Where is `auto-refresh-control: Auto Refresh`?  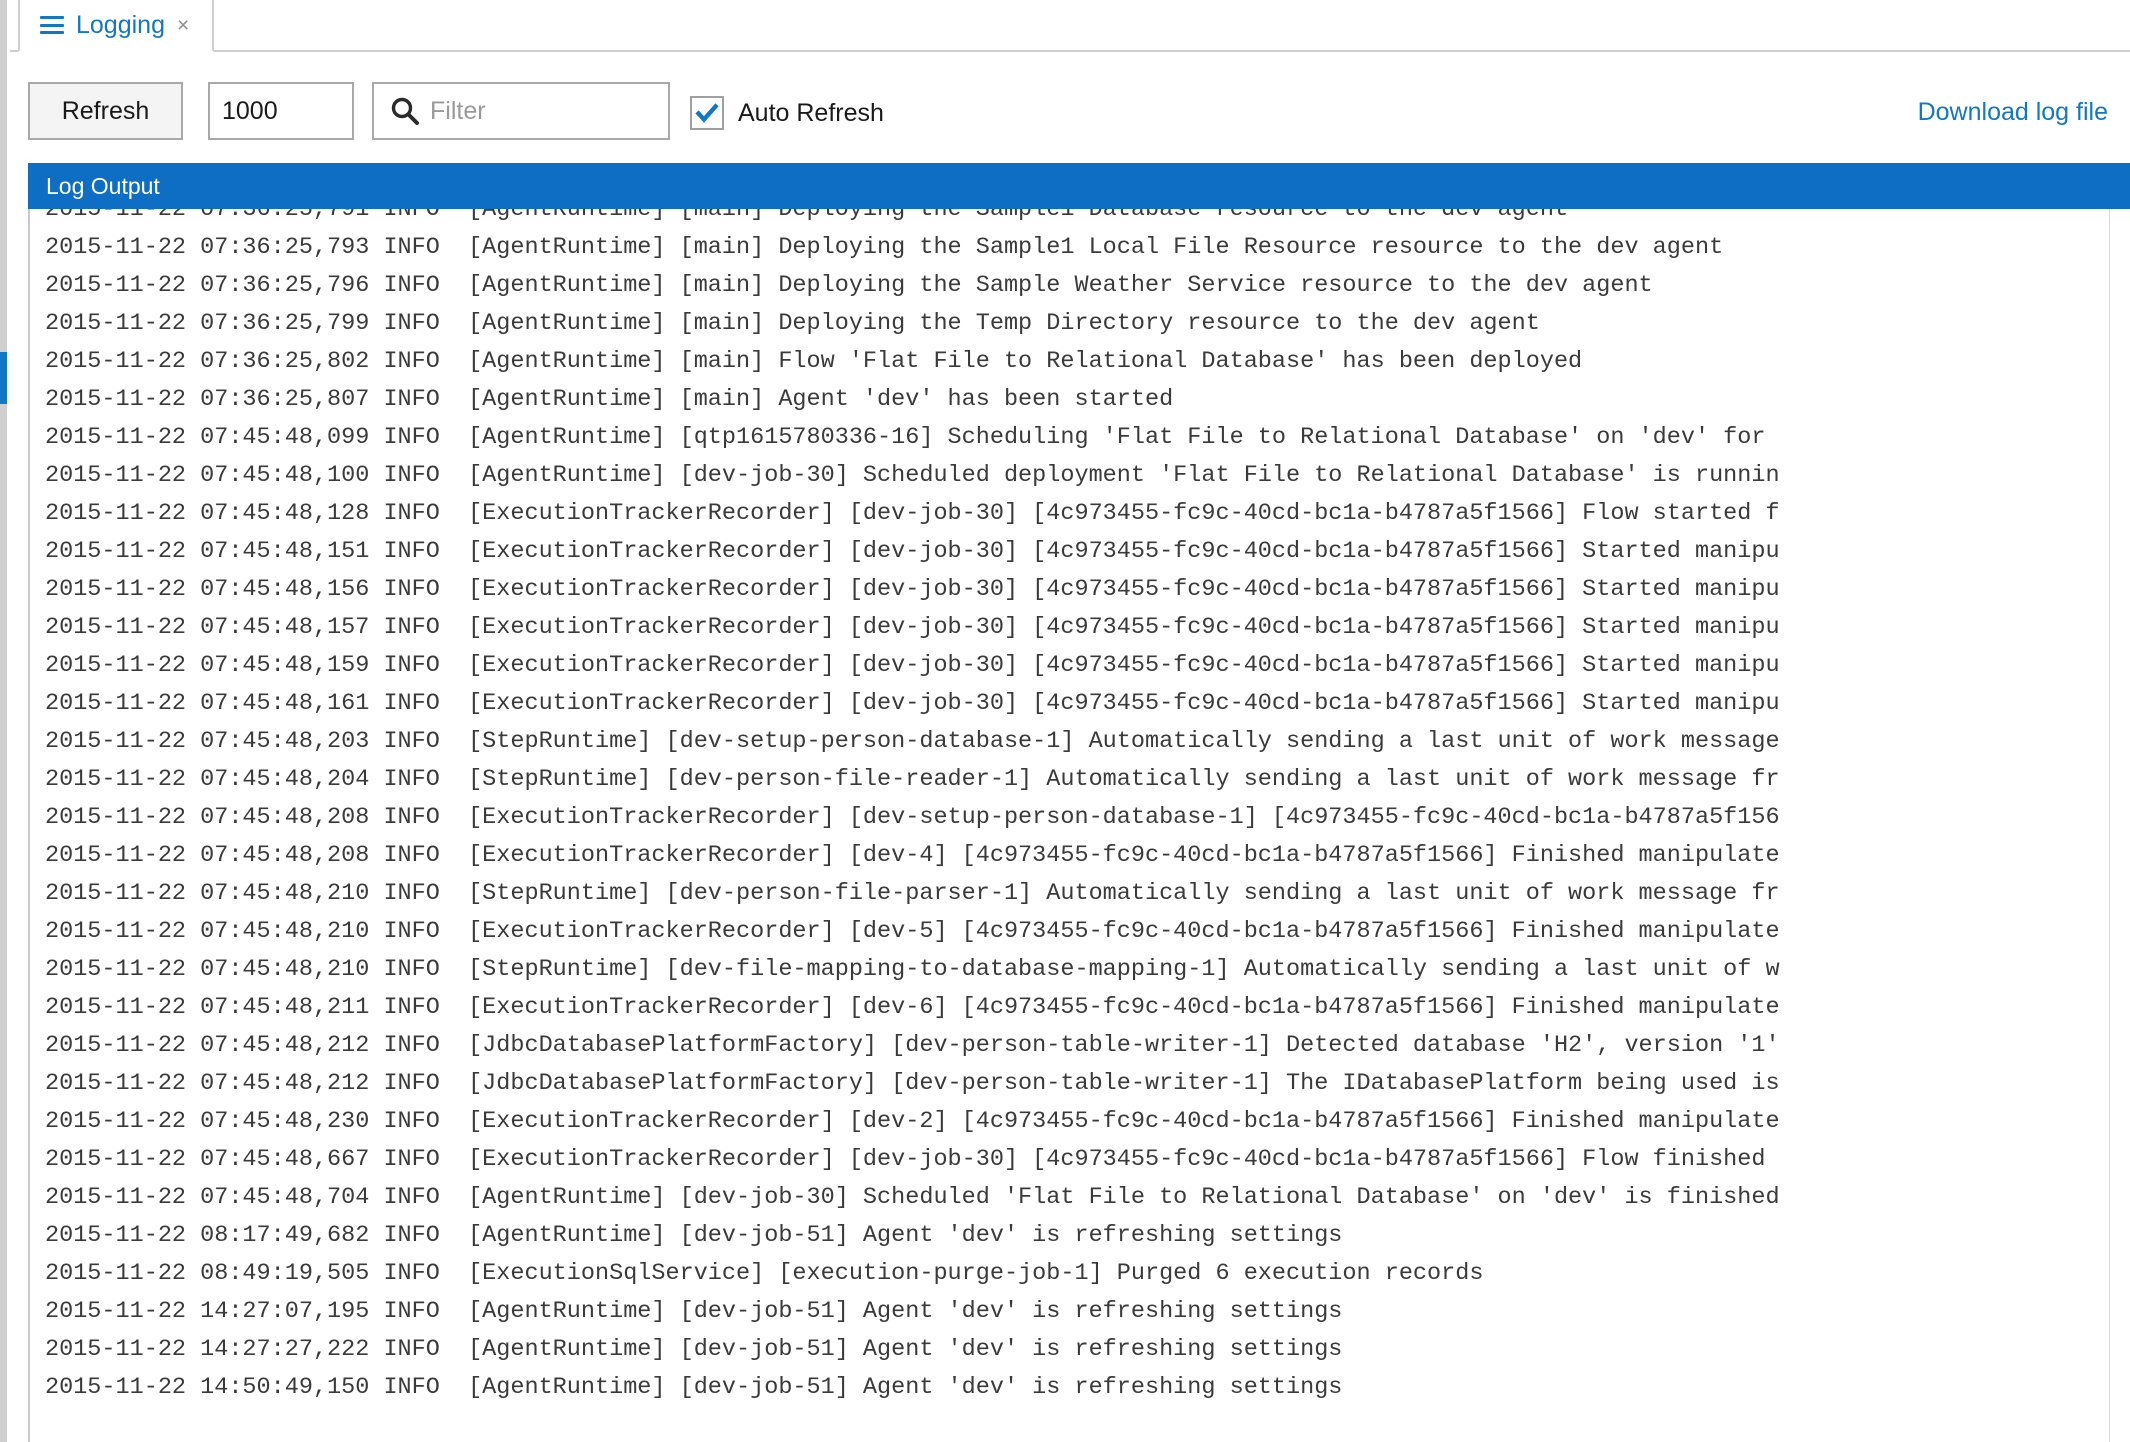
auto-refresh-control: Auto Refresh is located at coordinates (787, 113).